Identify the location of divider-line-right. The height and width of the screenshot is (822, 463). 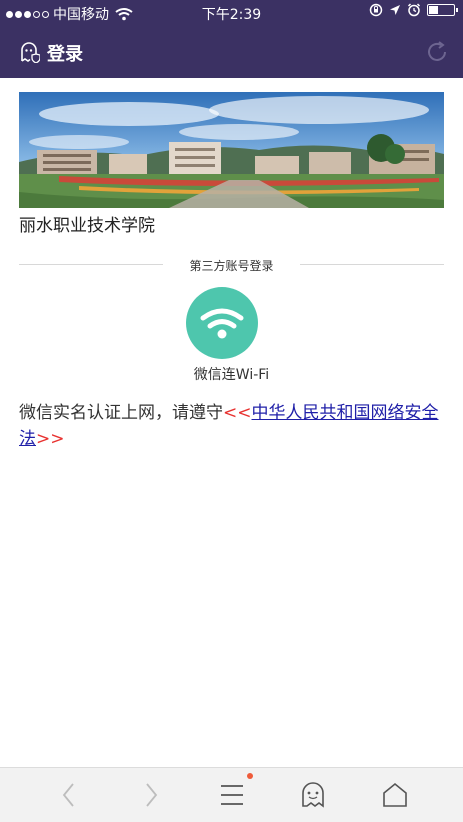
(372, 264).